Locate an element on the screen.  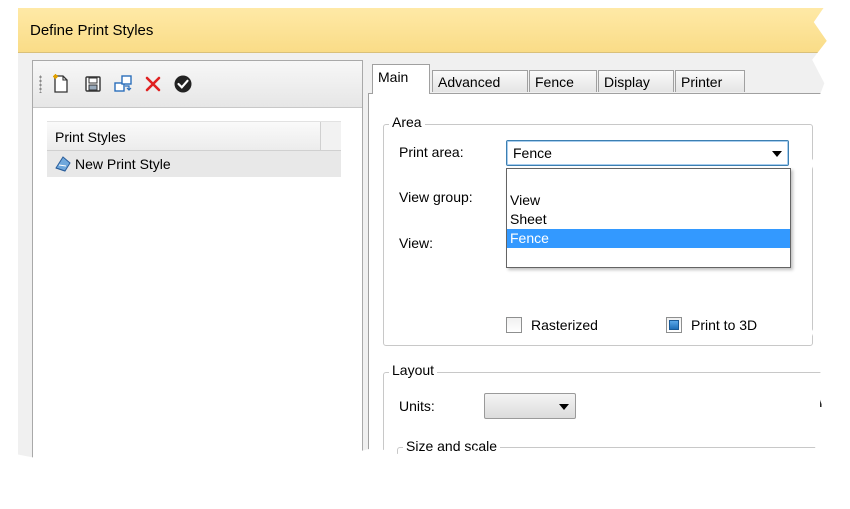
print-style-name: New Print Style is located at coordinates (123, 164).